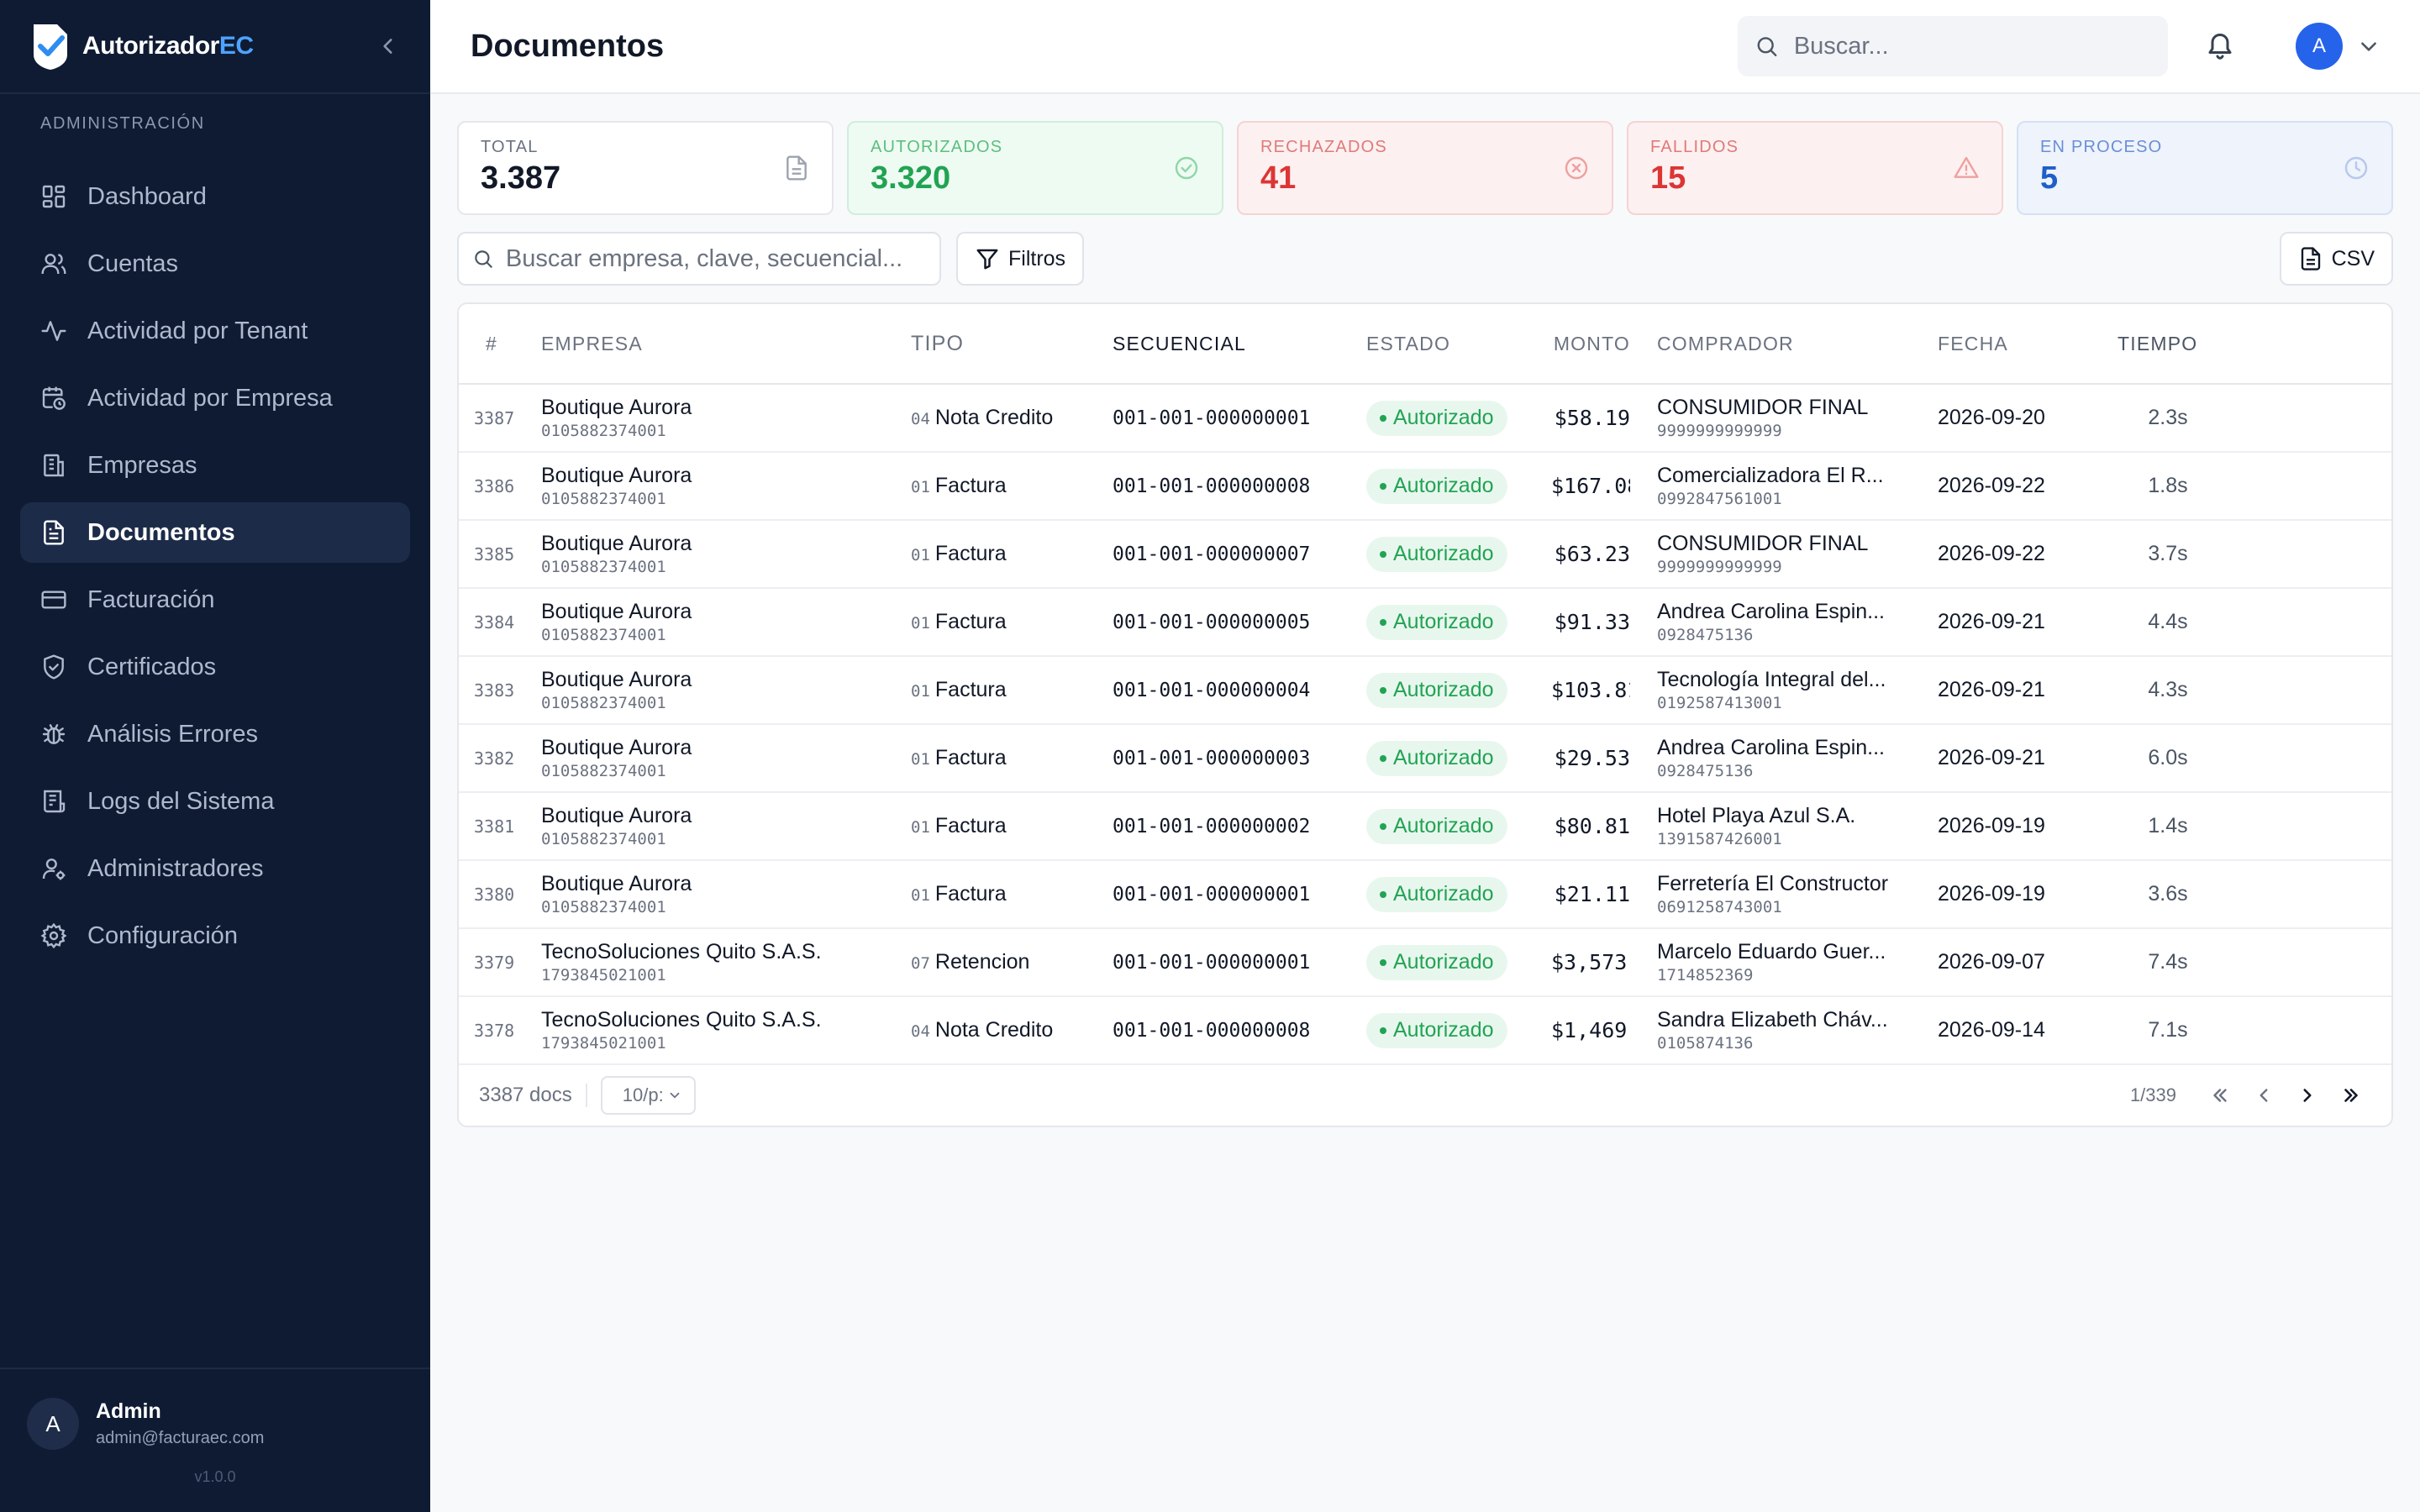  Describe the element at coordinates (1576, 168) in the screenshot. I see `x-circle-icon` at that location.